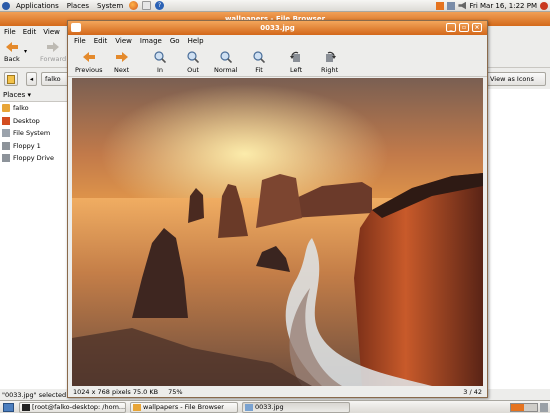 This screenshot has width=550, height=413. Describe the element at coordinates (472, 392) in the screenshot. I see `image-position: 3 / 42` at that location.